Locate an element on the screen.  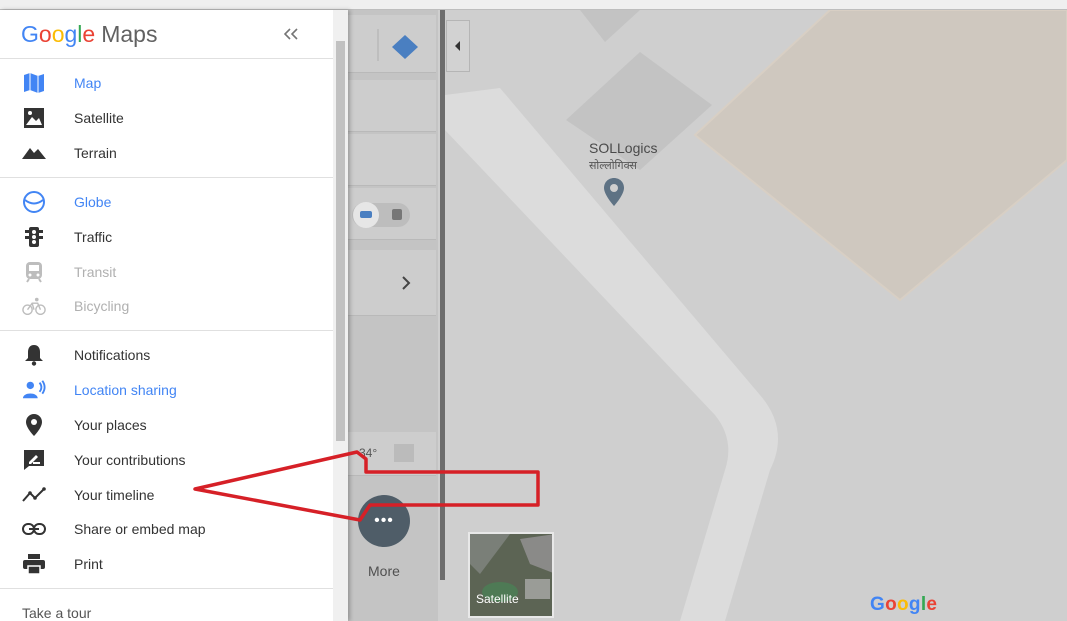
map-icon is located at coordinates (34, 83).